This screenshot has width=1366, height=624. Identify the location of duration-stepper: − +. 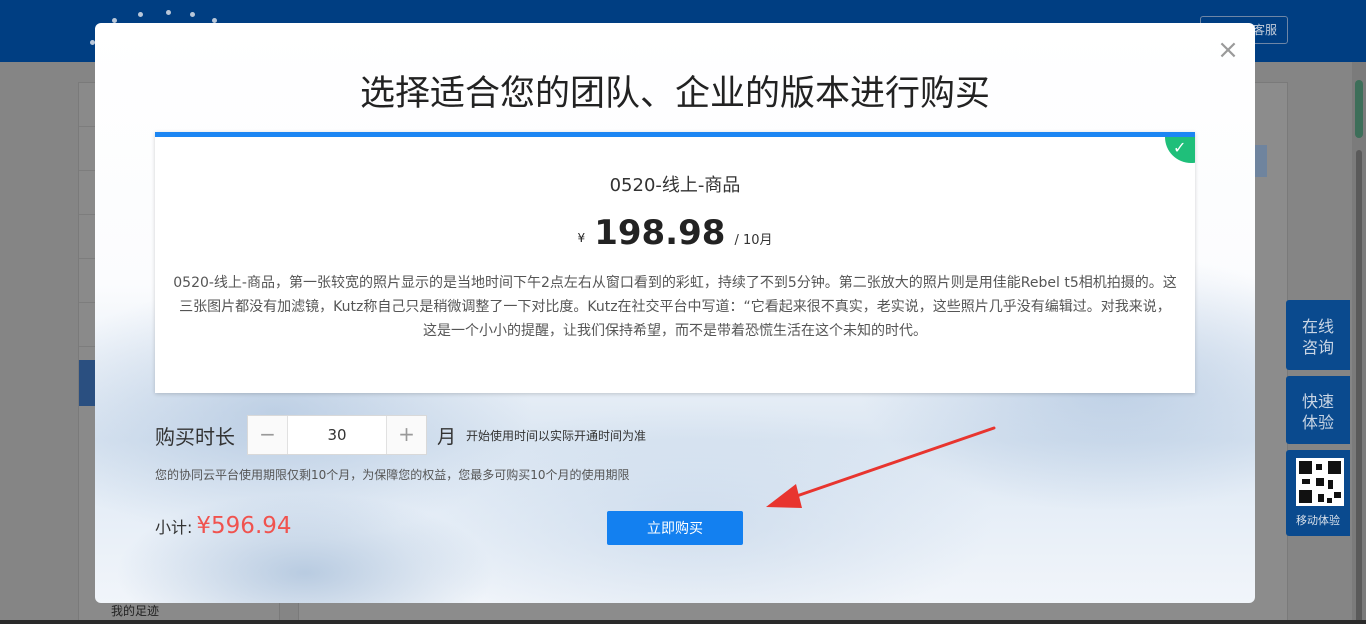
(337, 435).